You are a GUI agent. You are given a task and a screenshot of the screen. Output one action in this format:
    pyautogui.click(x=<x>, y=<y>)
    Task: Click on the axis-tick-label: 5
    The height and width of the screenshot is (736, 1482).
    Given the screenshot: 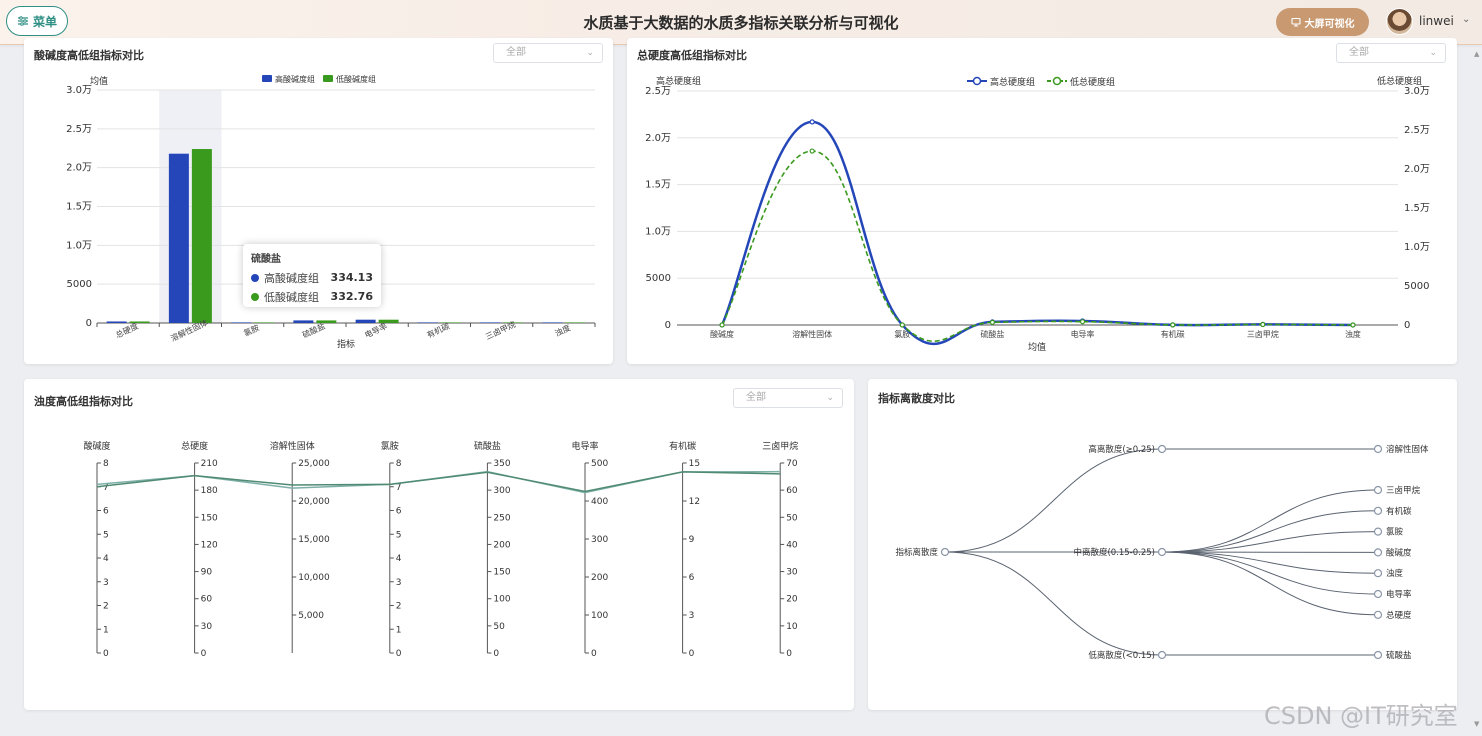 What is the action you would take?
    pyautogui.click(x=106, y=535)
    